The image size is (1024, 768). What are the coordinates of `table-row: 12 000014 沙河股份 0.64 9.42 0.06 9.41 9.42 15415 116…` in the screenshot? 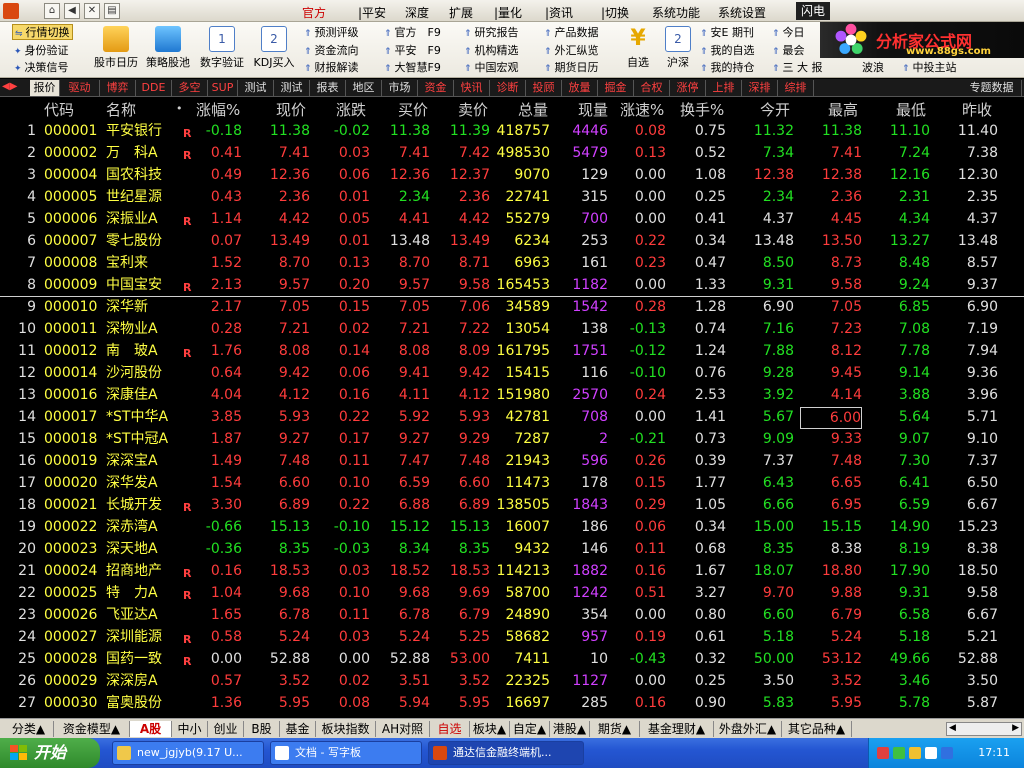 It's located at (512, 373).